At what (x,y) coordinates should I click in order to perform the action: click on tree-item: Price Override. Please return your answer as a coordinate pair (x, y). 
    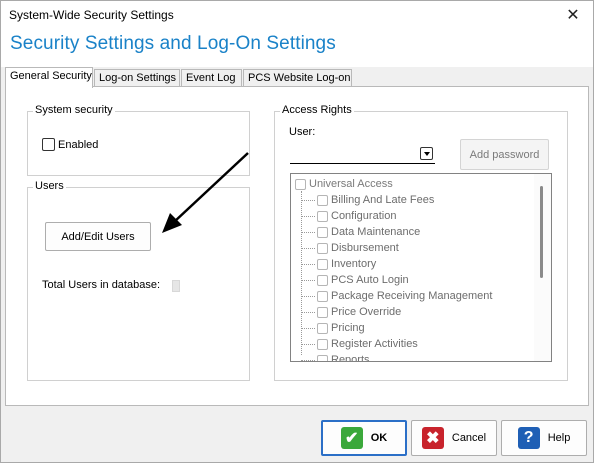
    Looking at the image, I should click on (351, 312).